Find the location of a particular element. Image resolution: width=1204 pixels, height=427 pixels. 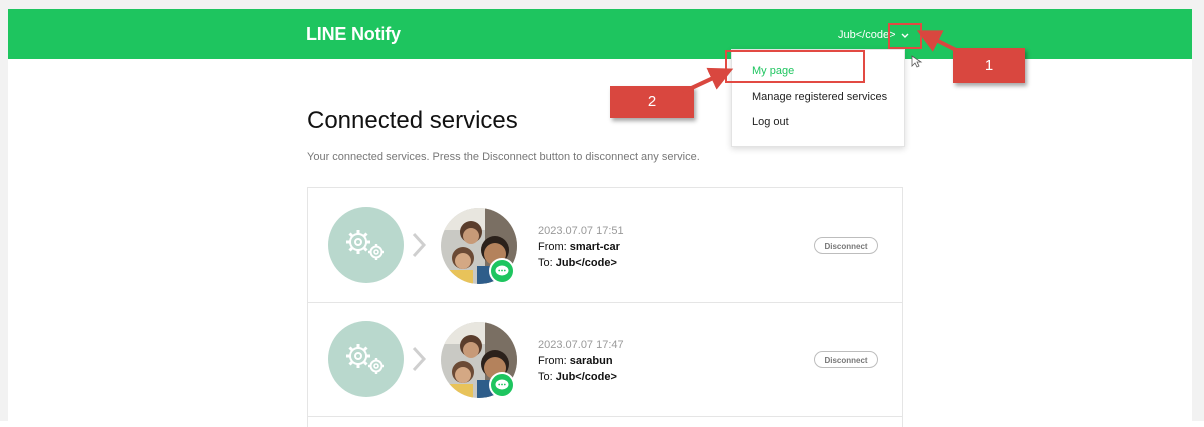

user-menu-toggle is located at coordinates (905, 36).